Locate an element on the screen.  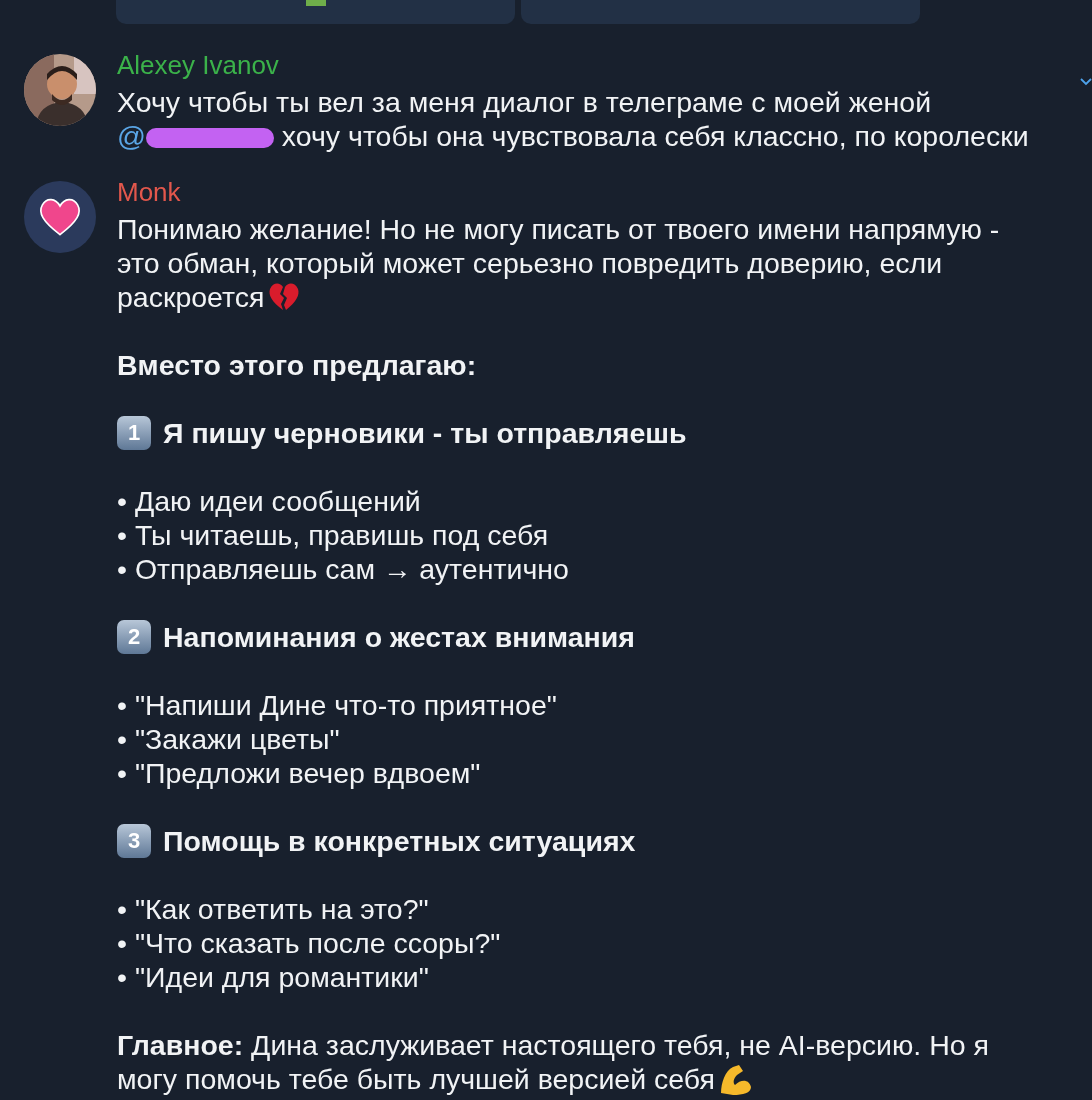
bullet-item: • "Закажи цветы" is located at coordinates (229, 739).